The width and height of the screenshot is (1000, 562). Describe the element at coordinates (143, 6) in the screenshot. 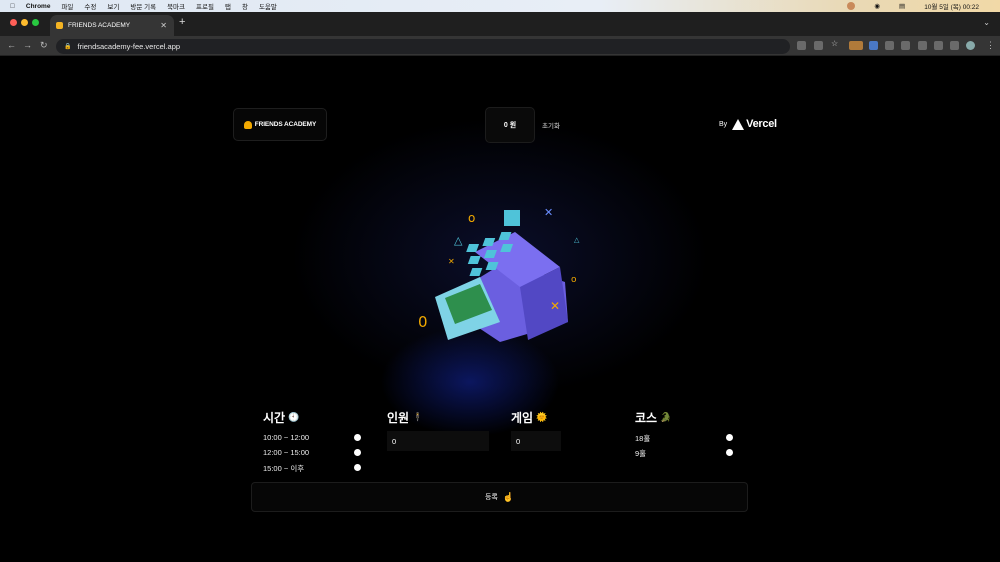

I see `menu-history: 방문 기록` at that location.